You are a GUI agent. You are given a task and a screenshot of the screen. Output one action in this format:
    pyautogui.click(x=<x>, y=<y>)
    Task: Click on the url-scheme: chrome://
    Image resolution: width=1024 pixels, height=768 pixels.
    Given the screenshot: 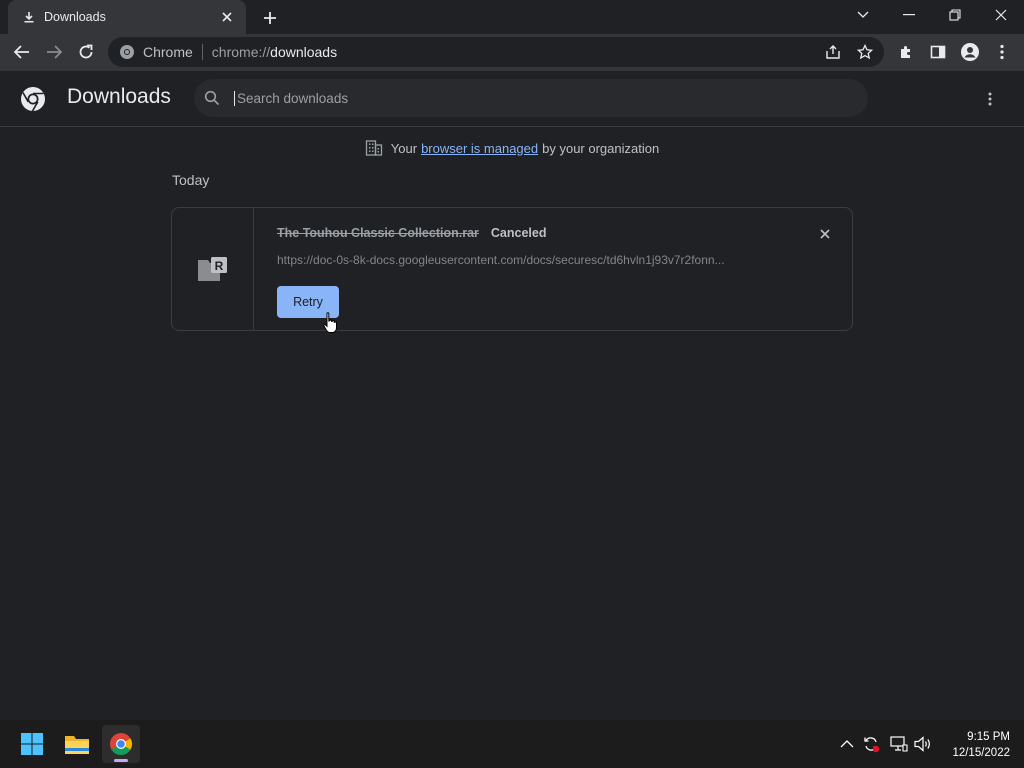 What is the action you would take?
    pyautogui.click(x=241, y=52)
    